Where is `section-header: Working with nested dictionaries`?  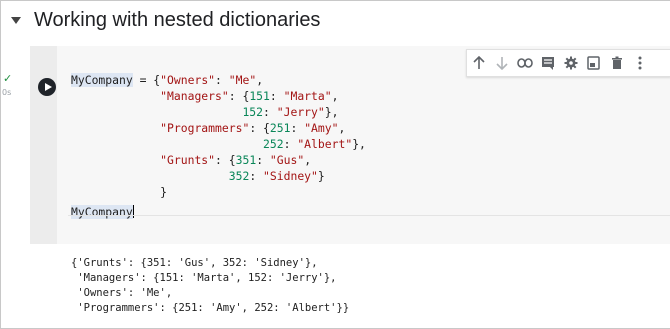 section-header: Working with nested dictionaries is located at coordinates (164, 20).